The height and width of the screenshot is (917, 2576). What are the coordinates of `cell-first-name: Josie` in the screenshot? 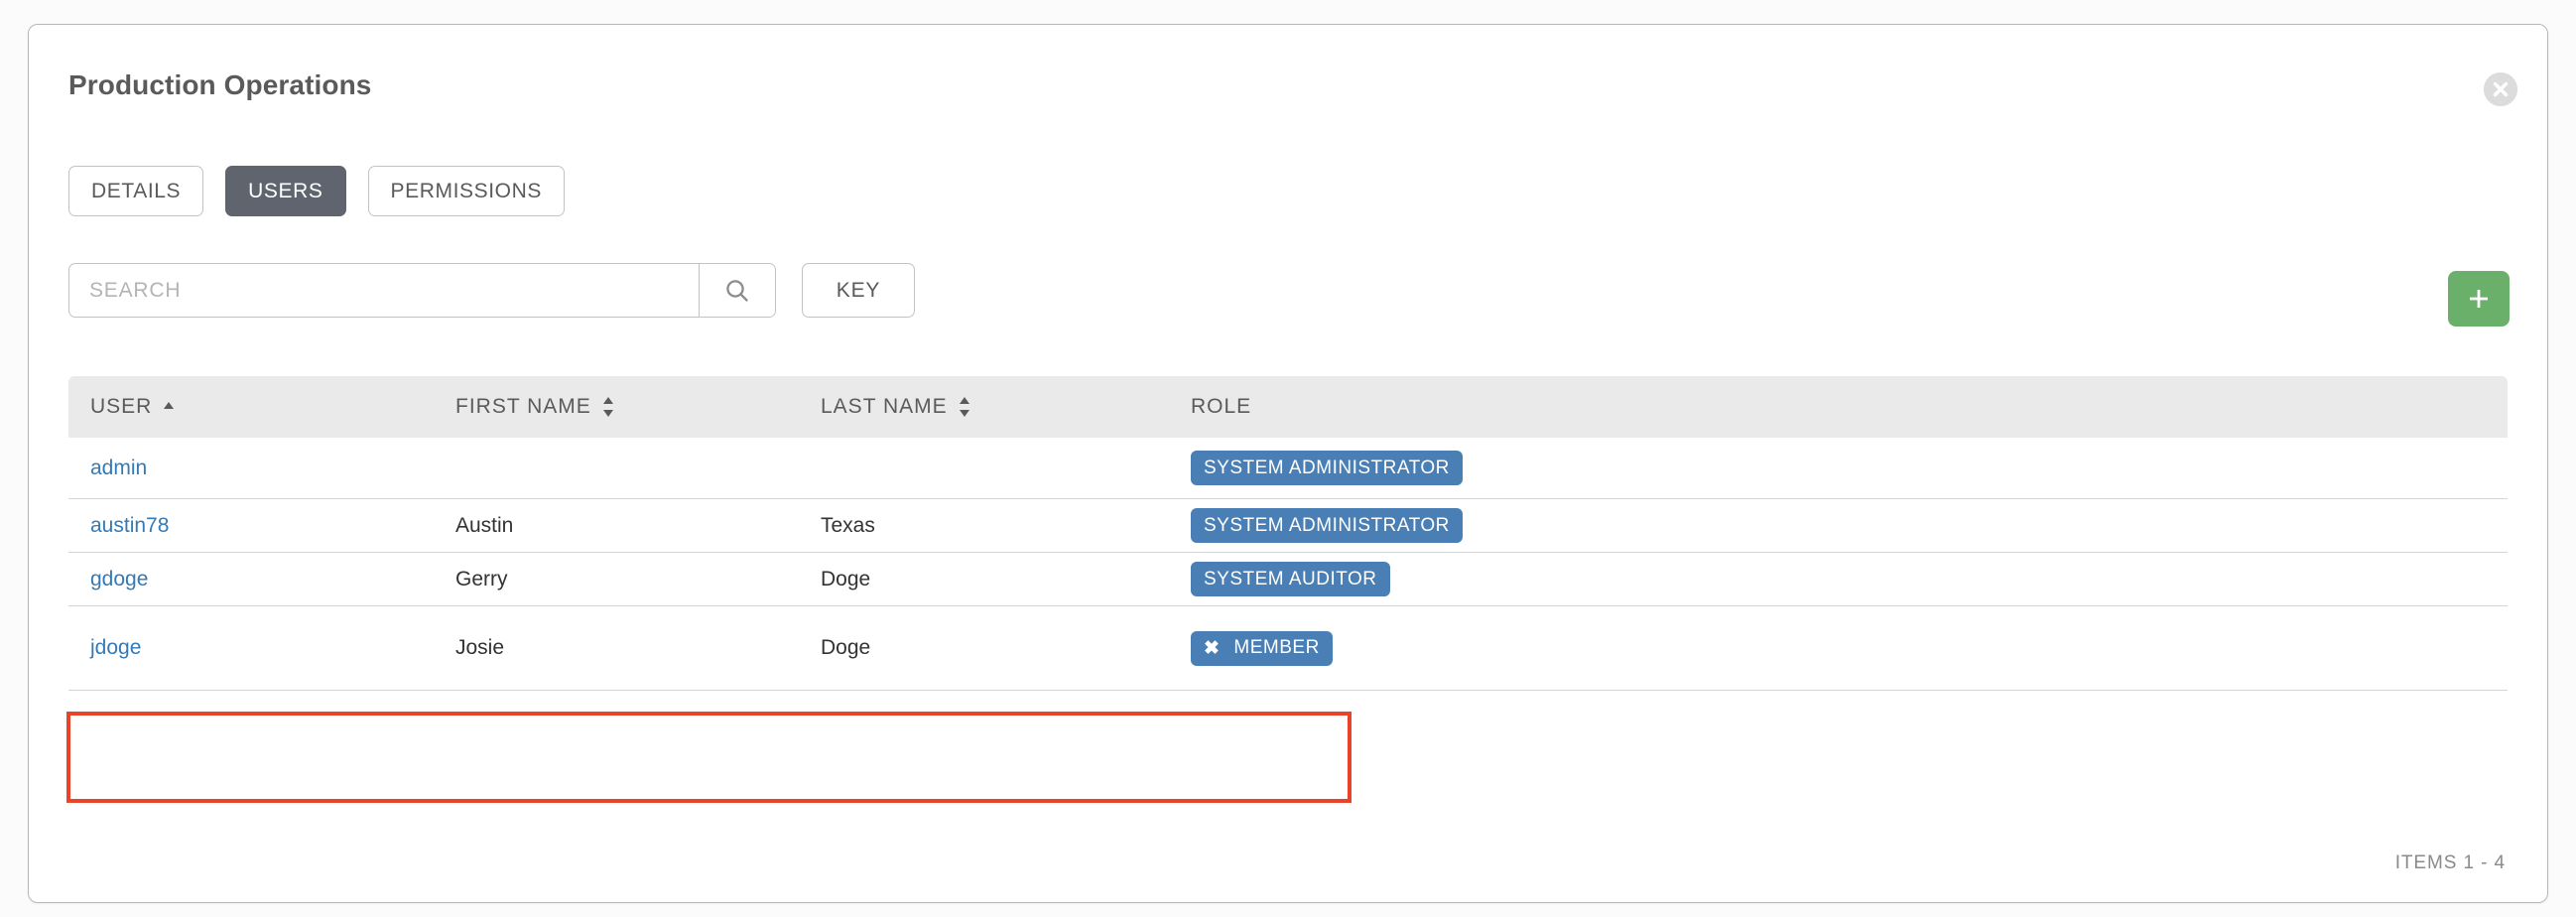 It's located at (480, 647).